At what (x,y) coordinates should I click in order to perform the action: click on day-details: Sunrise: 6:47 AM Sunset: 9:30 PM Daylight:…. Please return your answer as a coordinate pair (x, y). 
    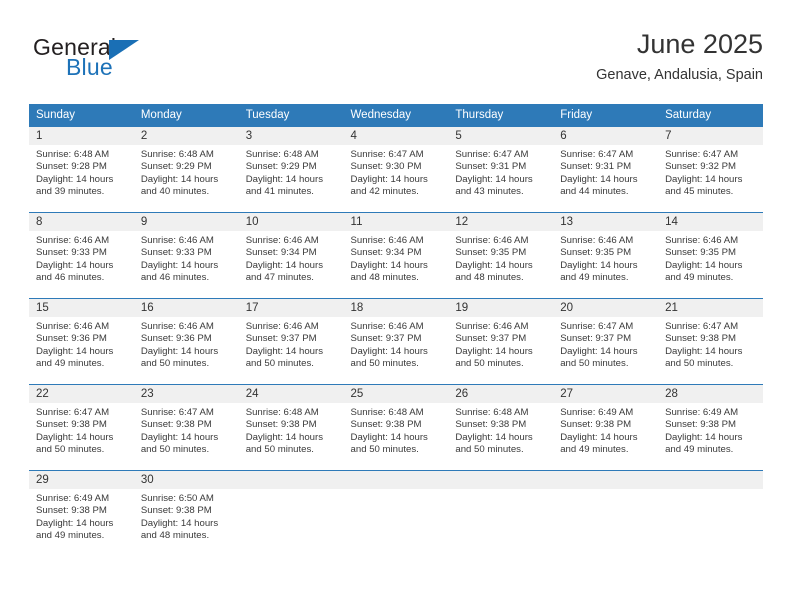
    Looking at the image, I should click on (396, 172).